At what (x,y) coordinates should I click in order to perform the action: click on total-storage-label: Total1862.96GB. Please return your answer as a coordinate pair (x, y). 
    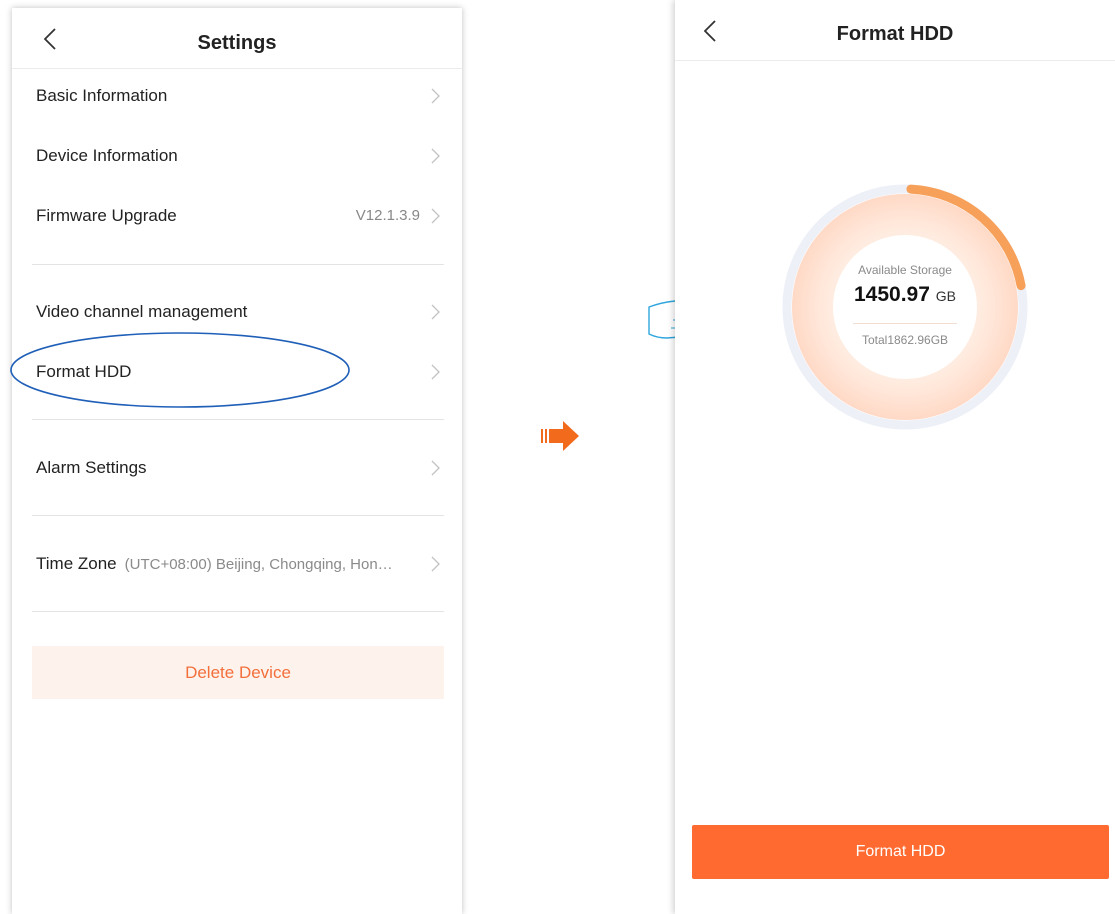
    Looking at the image, I should click on (905, 340).